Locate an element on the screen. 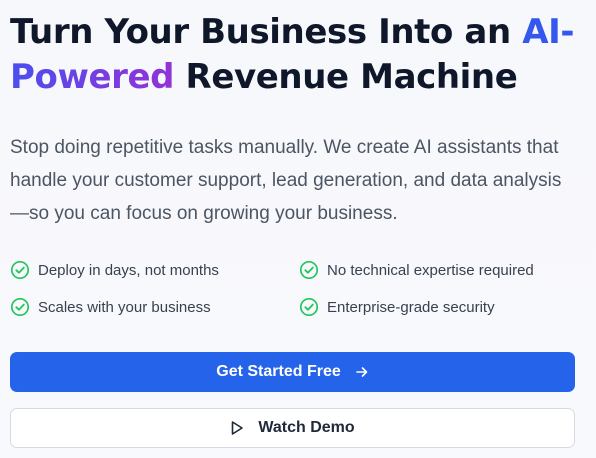 The image size is (596, 458). headline-text-start: Turn Your Business Into an is located at coordinates (266, 32).